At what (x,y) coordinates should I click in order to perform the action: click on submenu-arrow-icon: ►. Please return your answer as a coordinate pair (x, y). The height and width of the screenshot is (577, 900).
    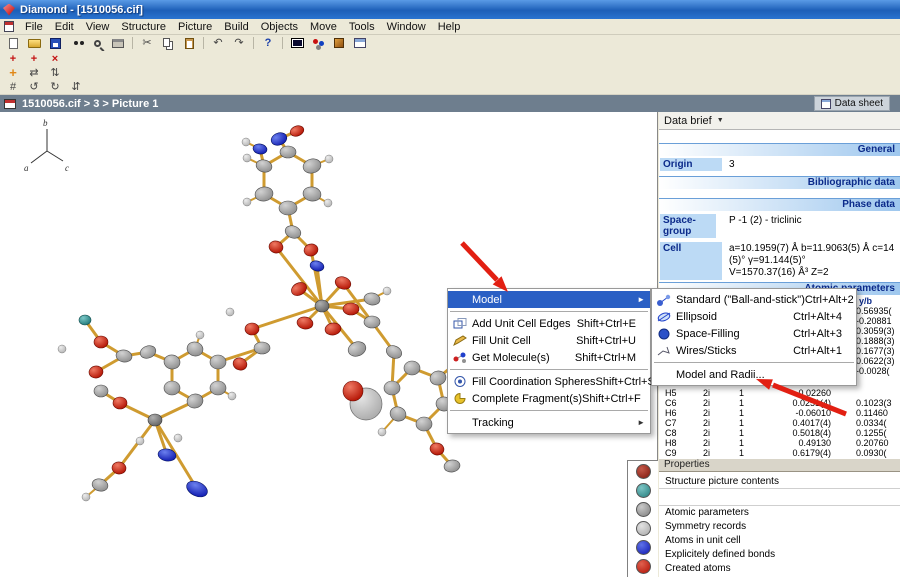
    Looking at the image, I should click on (641, 422).